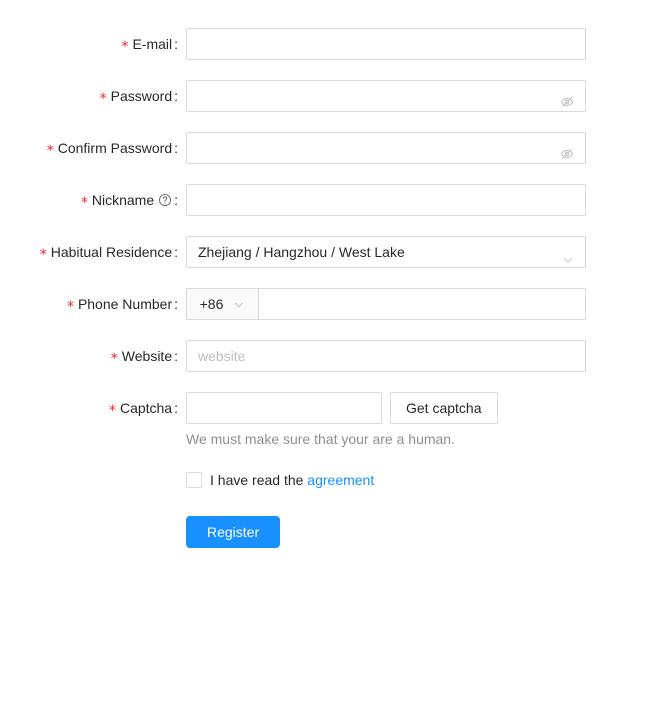 The height and width of the screenshot is (712, 650). I want to click on label-confirm-password: * Confirm Password:, so click(93, 148).